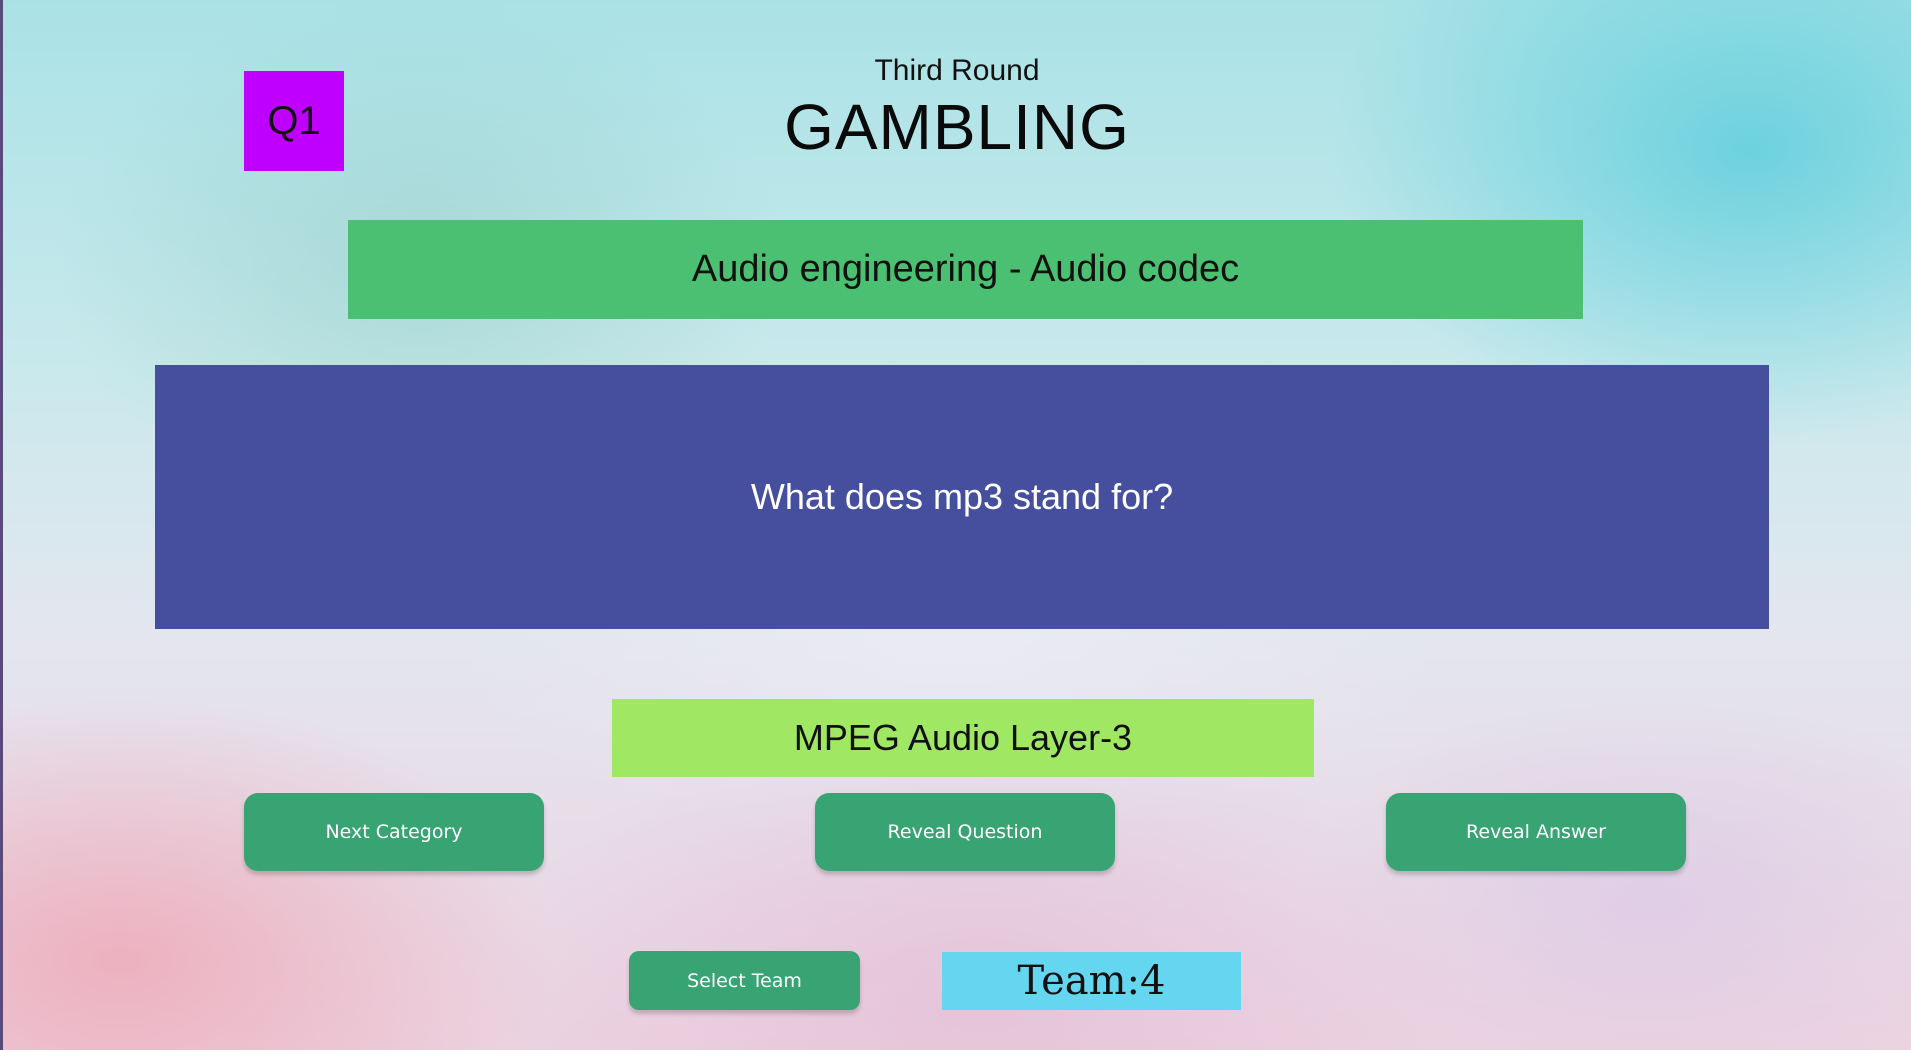 The image size is (1911, 1050). What do you see at coordinates (965, 269) in the screenshot?
I see `category-bar: Audio engineering - Audio codec` at bounding box center [965, 269].